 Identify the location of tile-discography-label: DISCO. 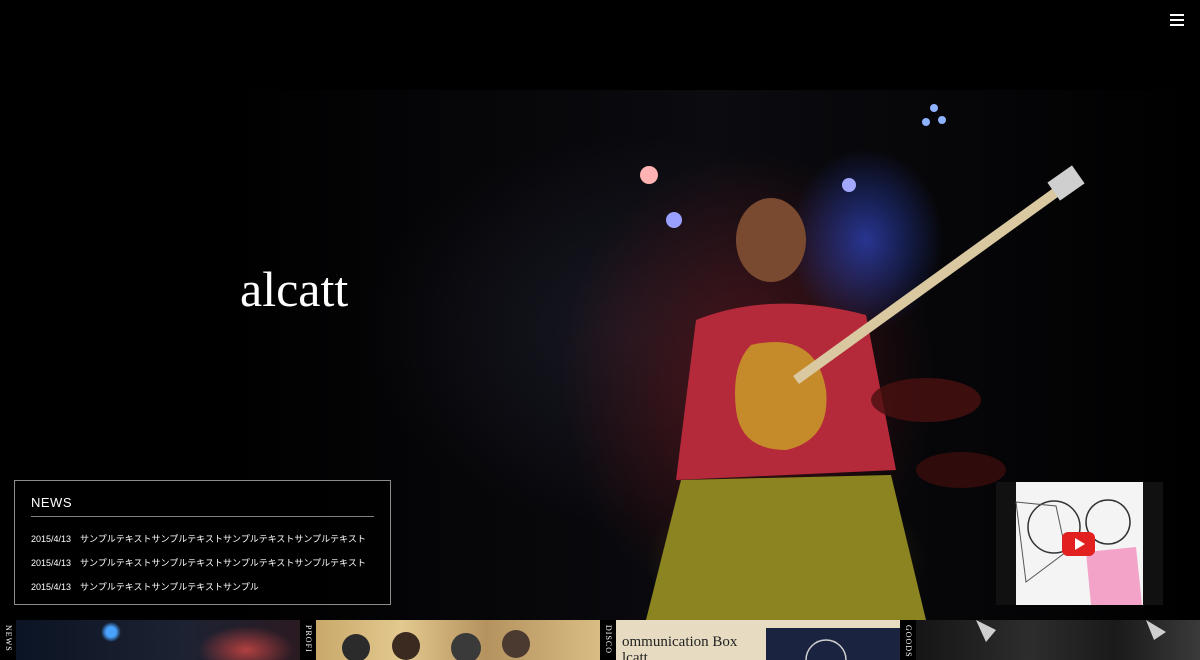
(608, 640).